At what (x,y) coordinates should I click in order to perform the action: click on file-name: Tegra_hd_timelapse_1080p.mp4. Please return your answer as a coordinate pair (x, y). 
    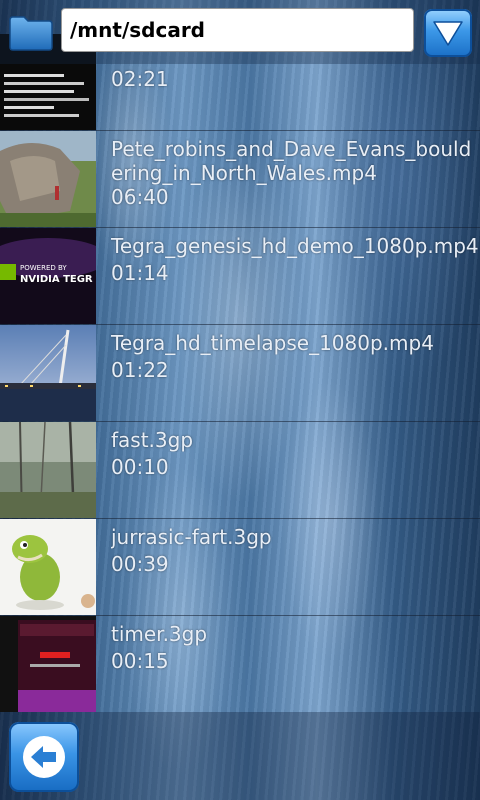
    Looking at the image, I should click on (272, 343).